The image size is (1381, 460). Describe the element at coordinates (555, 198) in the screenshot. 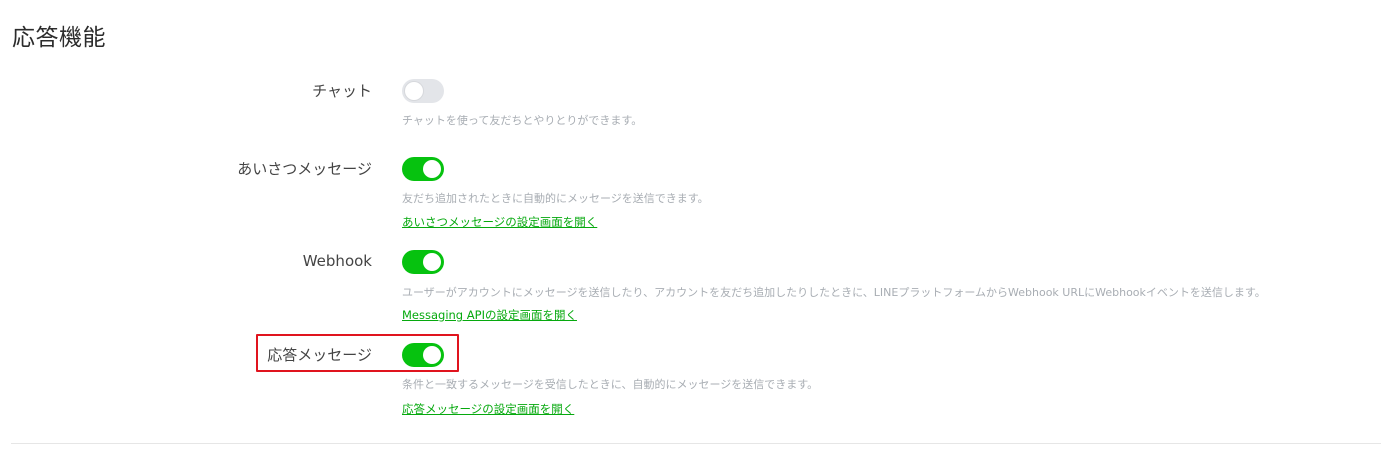

I see `setting-description-greeting-message: 友だち追加されたときに自動的にメッセージを送信できます。` at that location.